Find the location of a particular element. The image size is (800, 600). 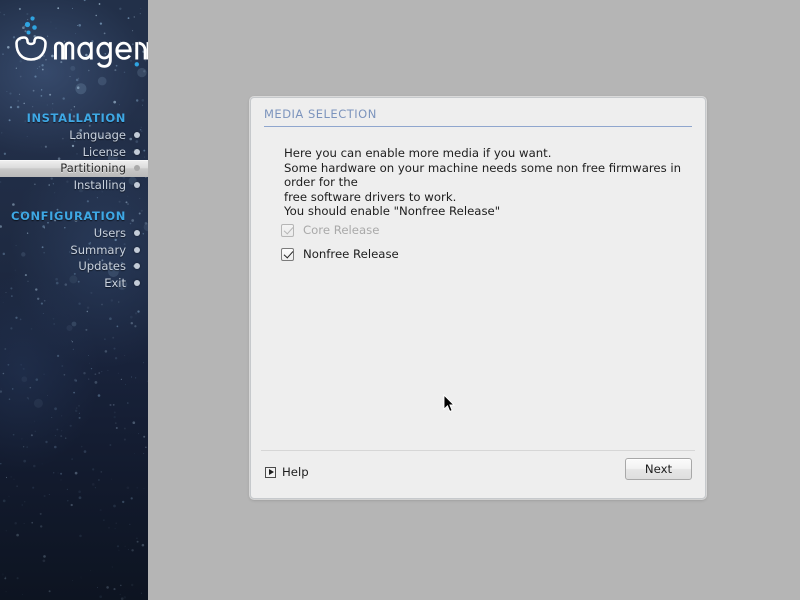

sidebar-item-label: Exit is located at coordinates (115, 282).